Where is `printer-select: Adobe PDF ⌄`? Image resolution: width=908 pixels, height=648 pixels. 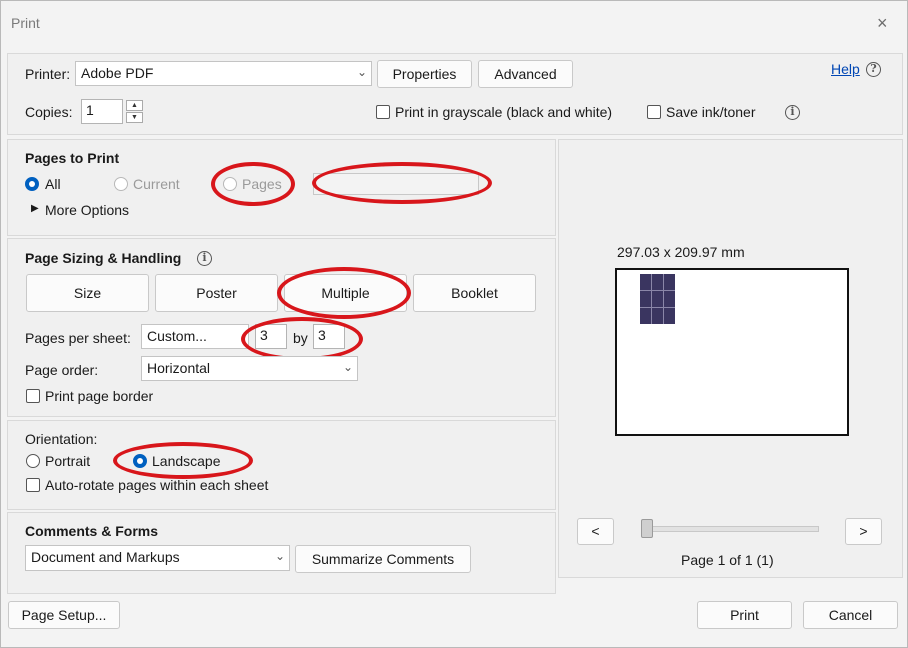
printer-select: Adobe PDF ⌄ is located at coordinates (223, 73).